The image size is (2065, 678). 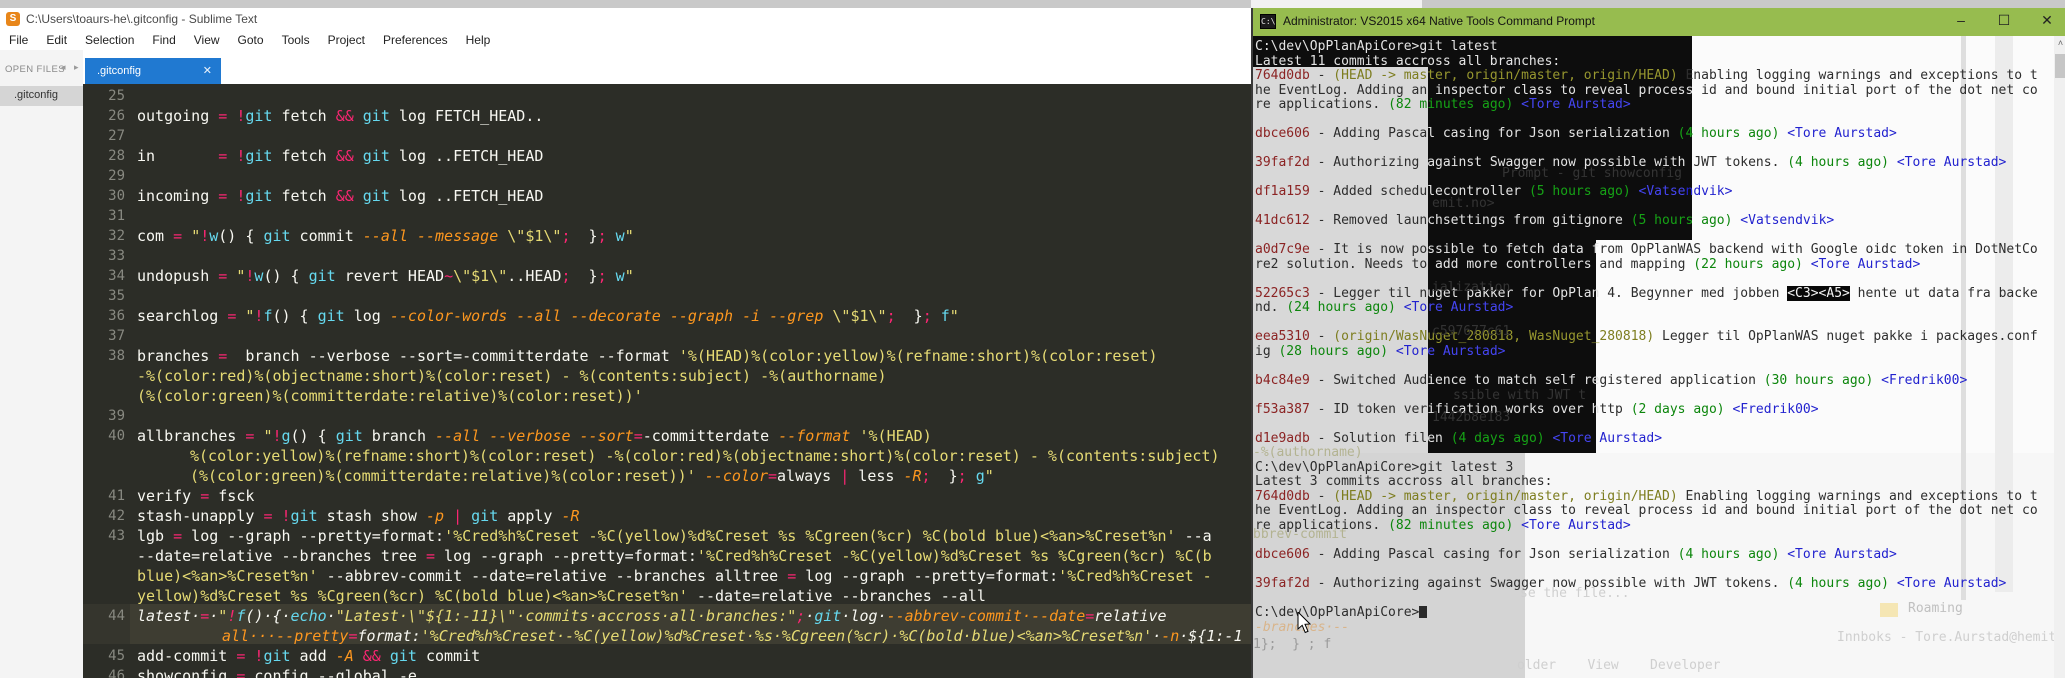 What do you see at coordinates (116, 536) in the screenshot?
I see `line-number: 43` at bounding box center [116, 536].